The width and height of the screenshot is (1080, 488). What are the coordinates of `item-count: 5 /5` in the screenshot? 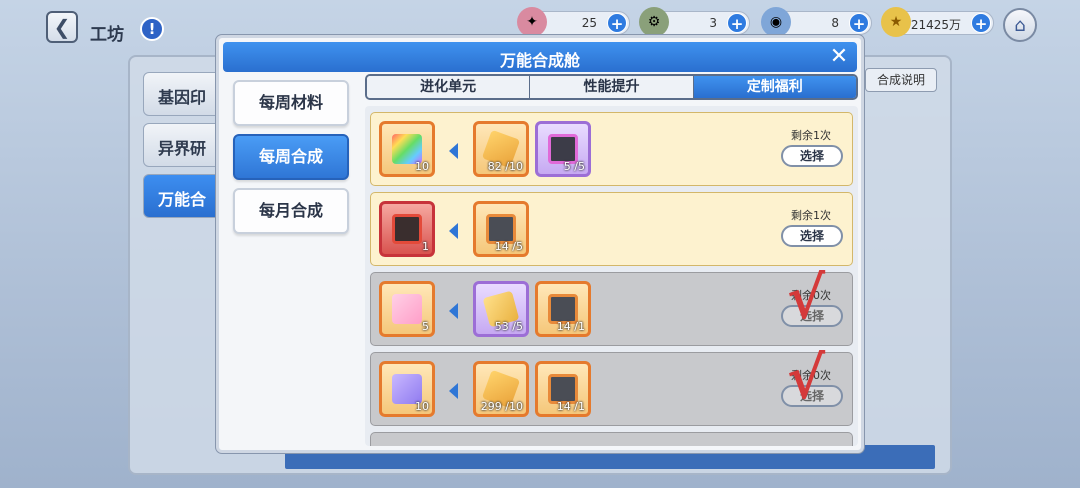 It's located at (574, 166).